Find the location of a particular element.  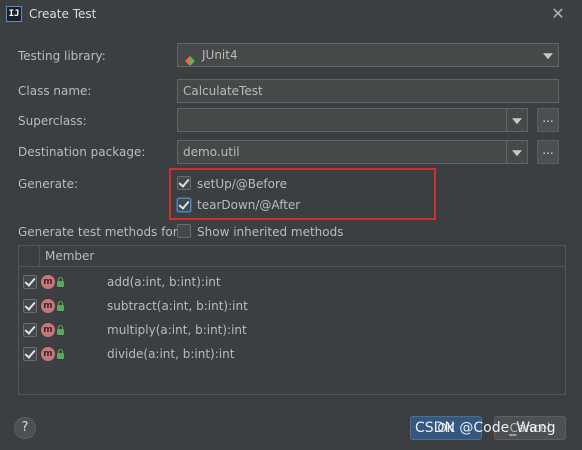

help-button: ? is located at coordinates (25, 428).